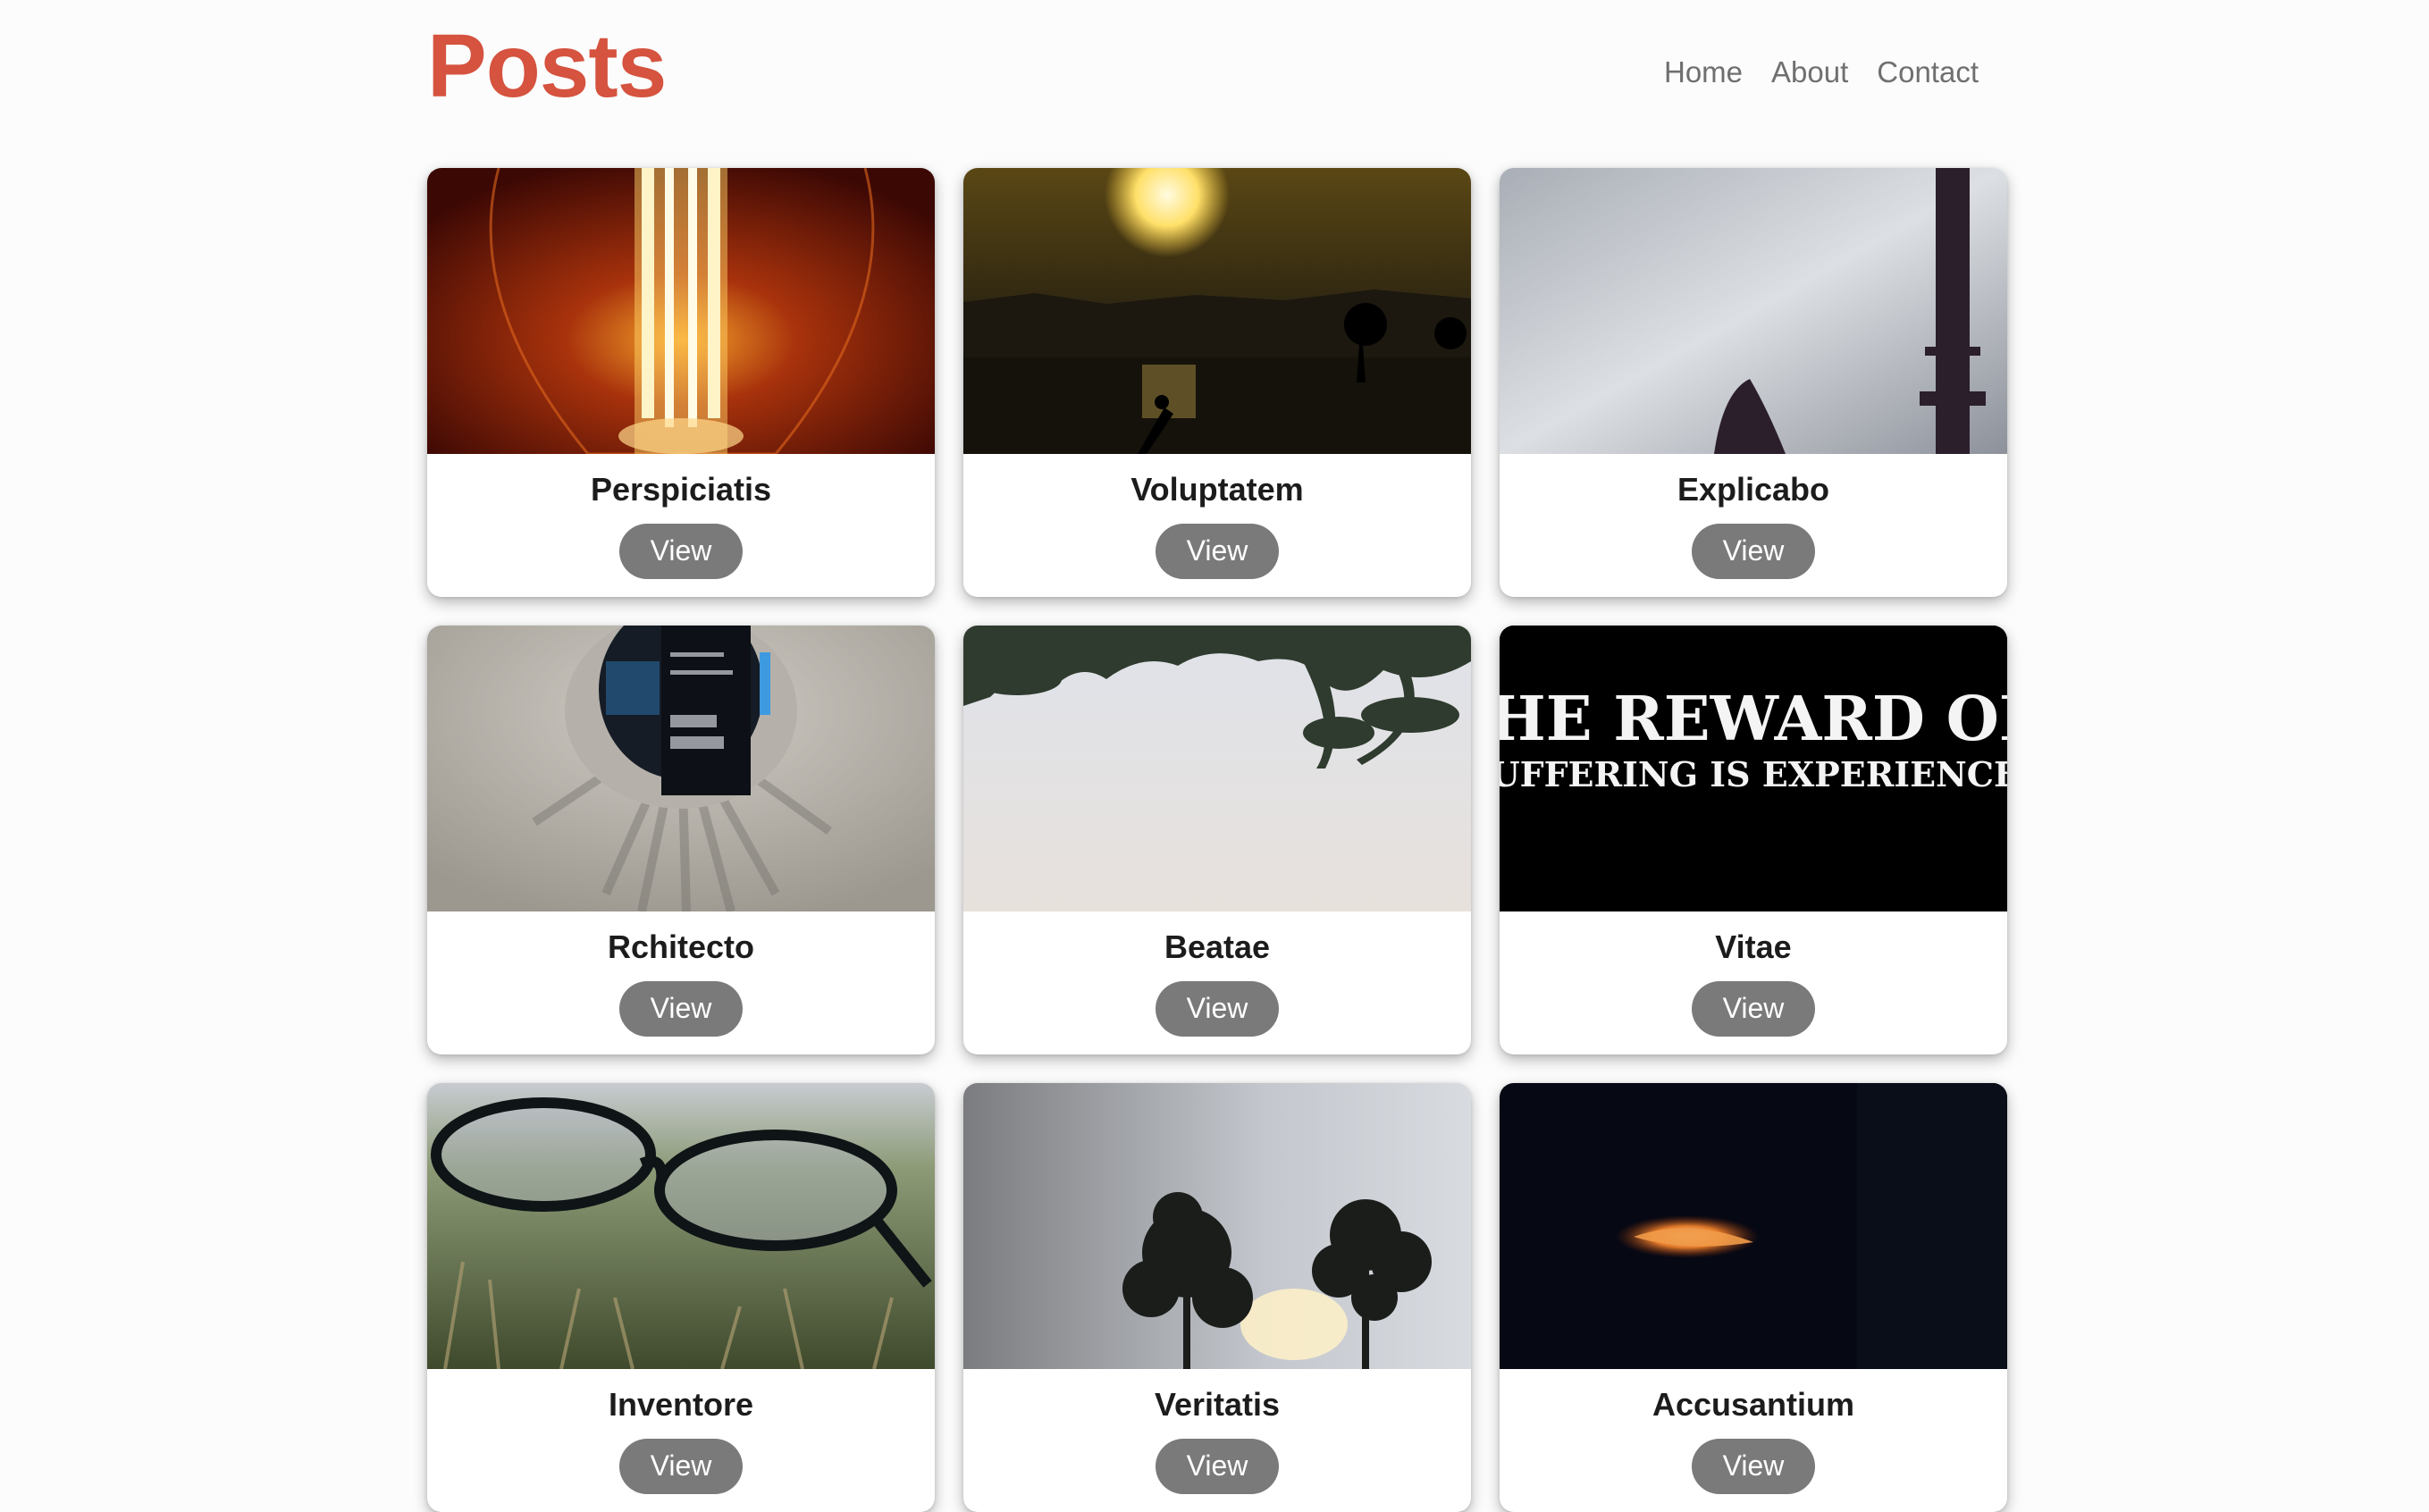 This screenshot has height=1512, width=2429. Describe the element at coordinates (1217, 489) in the screenshot. I see `post-title: Voluptatem` at that location.